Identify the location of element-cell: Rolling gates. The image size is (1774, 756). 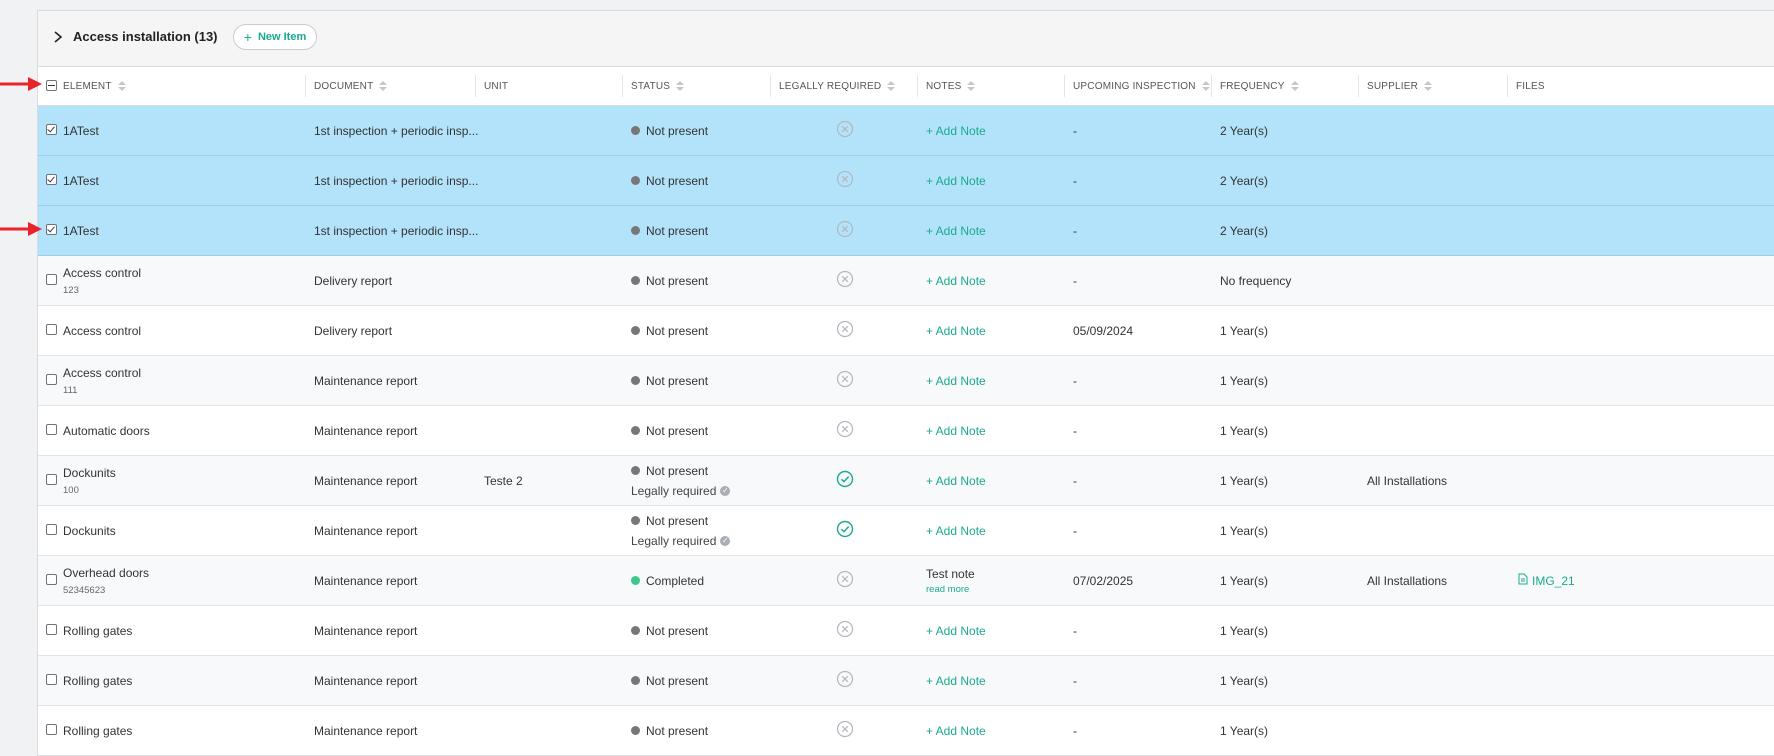
(97, 630).